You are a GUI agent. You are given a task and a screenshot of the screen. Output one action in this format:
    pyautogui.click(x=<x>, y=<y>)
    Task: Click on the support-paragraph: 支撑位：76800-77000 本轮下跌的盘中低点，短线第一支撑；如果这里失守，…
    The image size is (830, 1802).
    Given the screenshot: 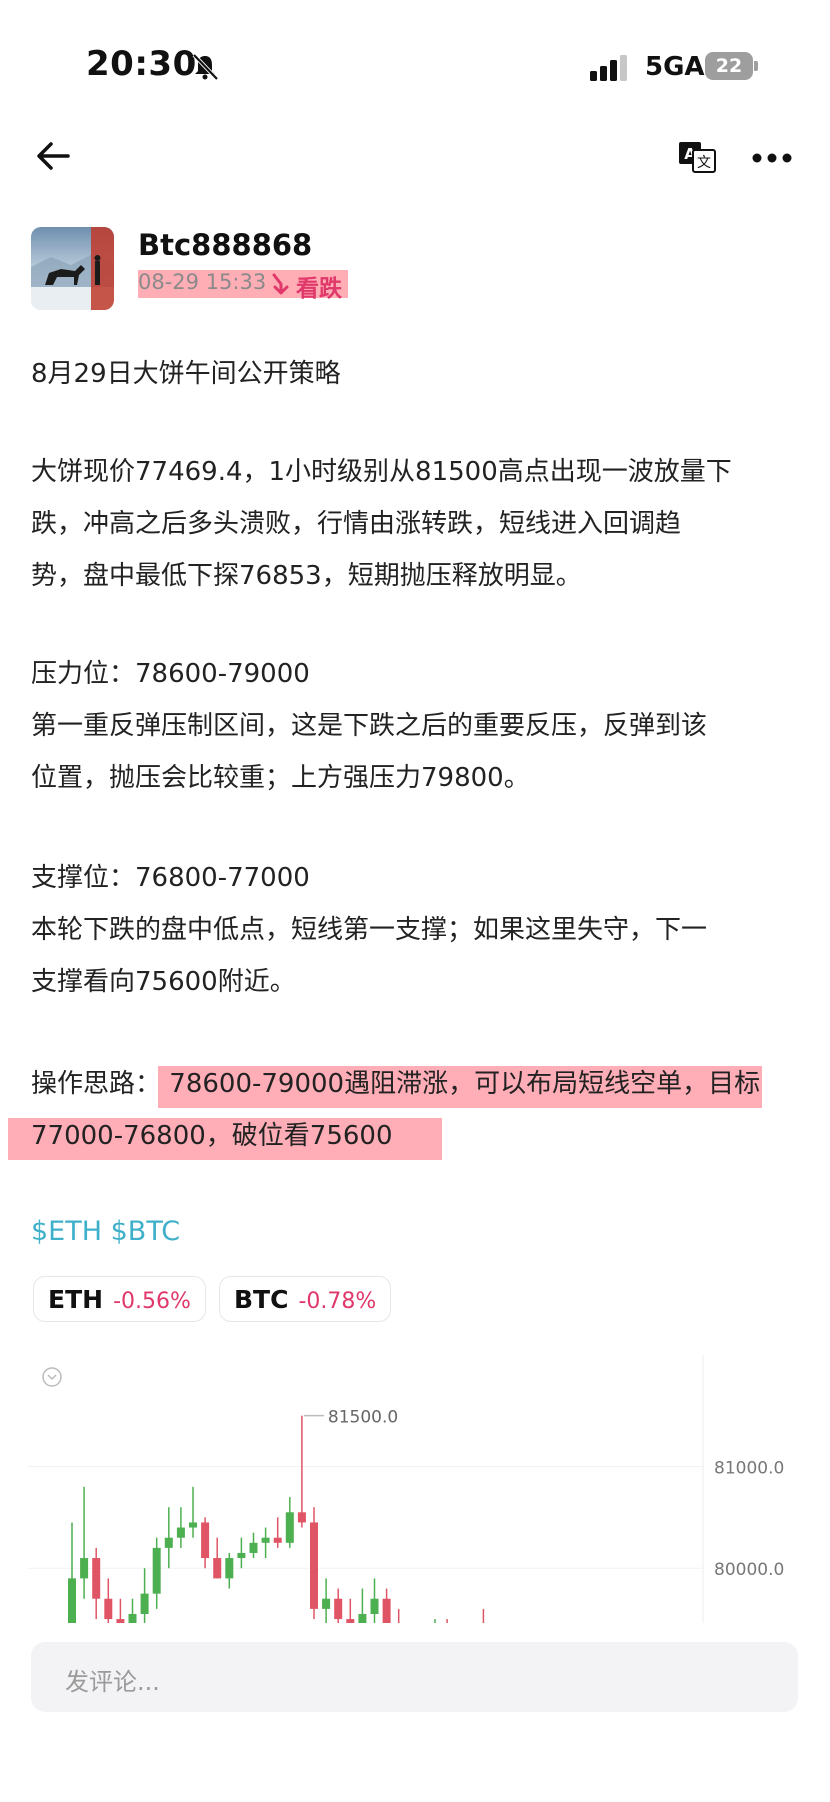 What is the action you would take?
    pyautogui.click(x=416, y=930)
    